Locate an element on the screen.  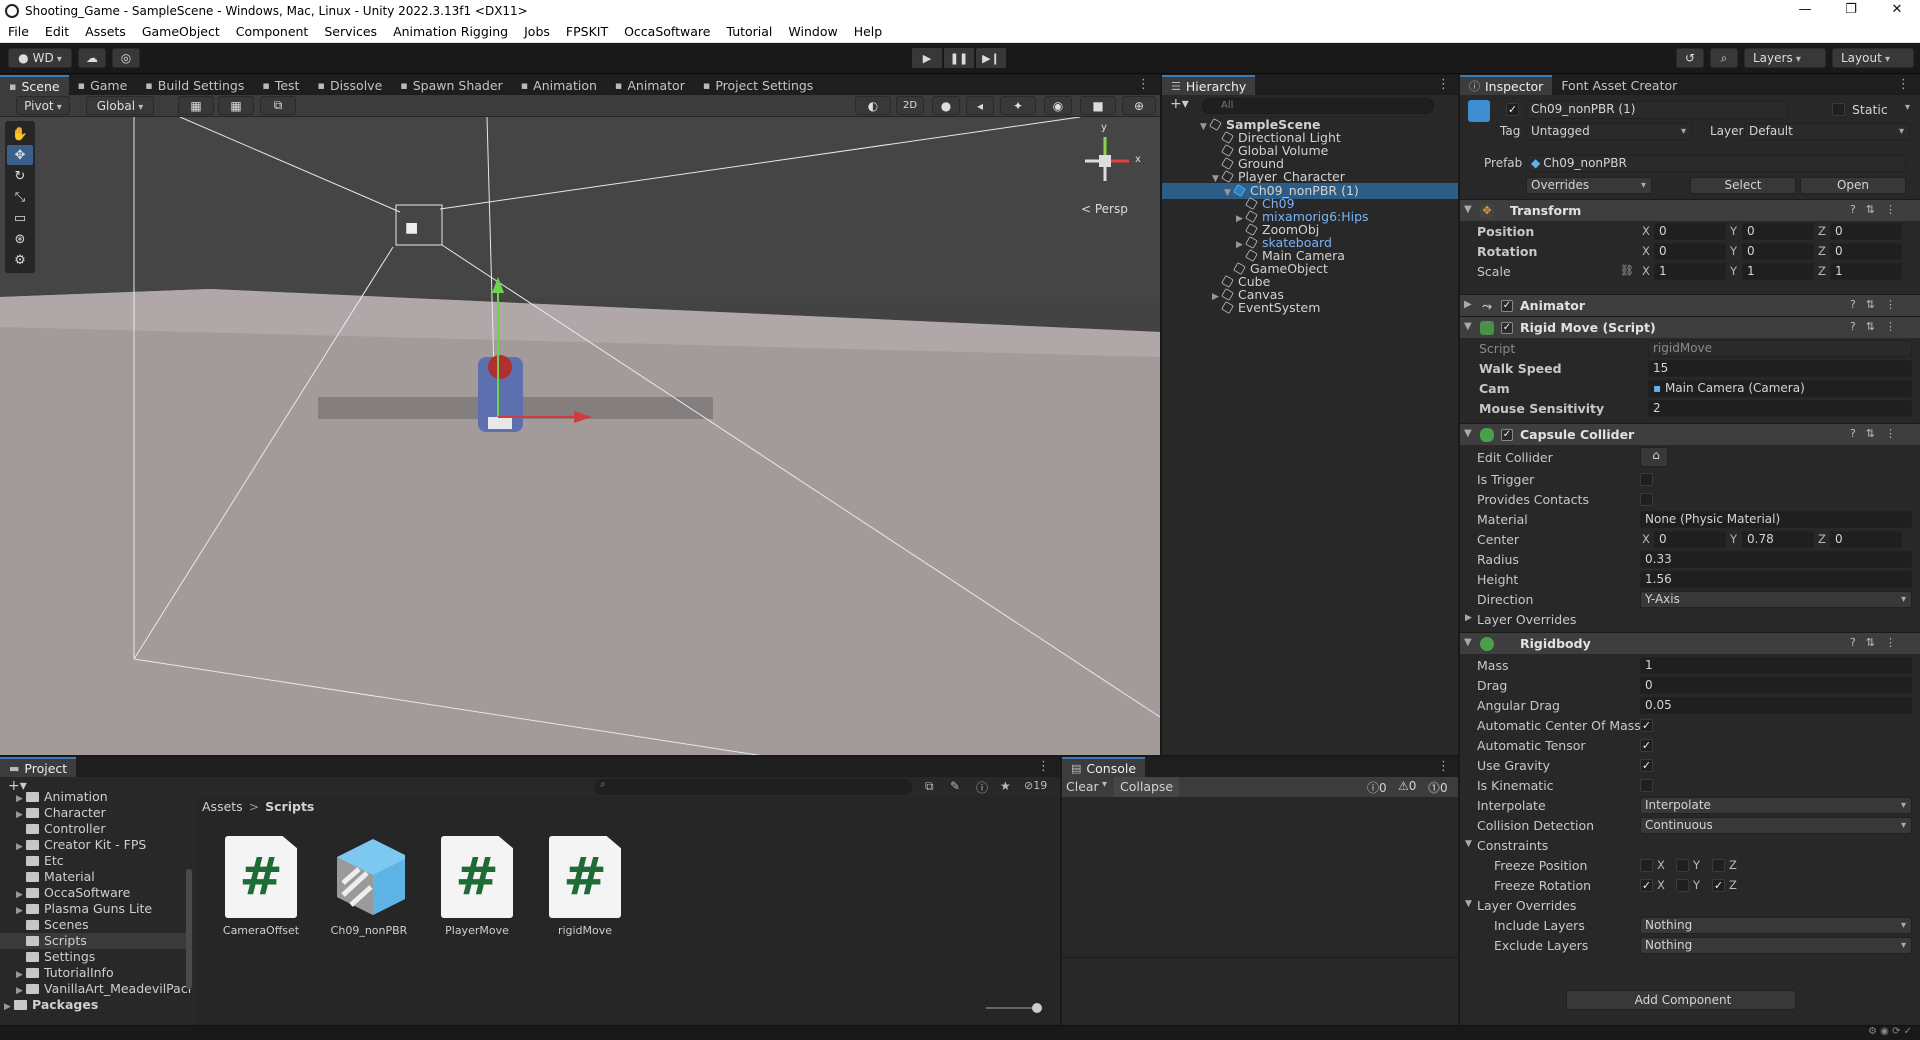
project-menu-icon: ⋮ is located at coordinates (1043, 766).